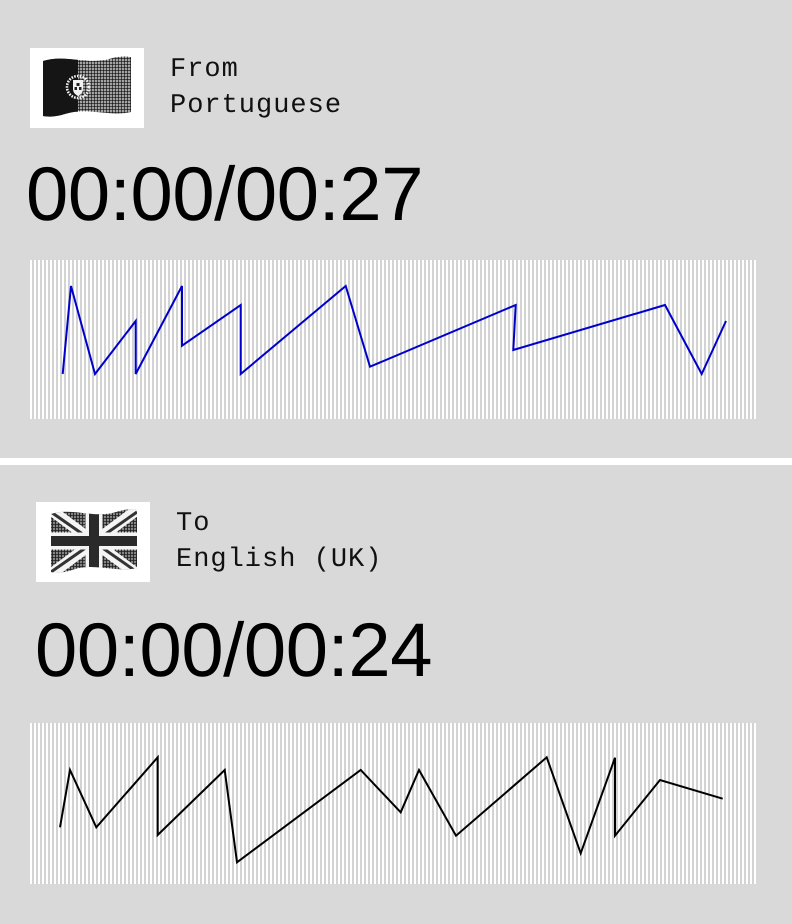 This screenshot has width=792, height=924. What do you see at coordinates (87, 88) in the screenshot?
I see `portugal-flag-icon` at bounding box center [87, 88].